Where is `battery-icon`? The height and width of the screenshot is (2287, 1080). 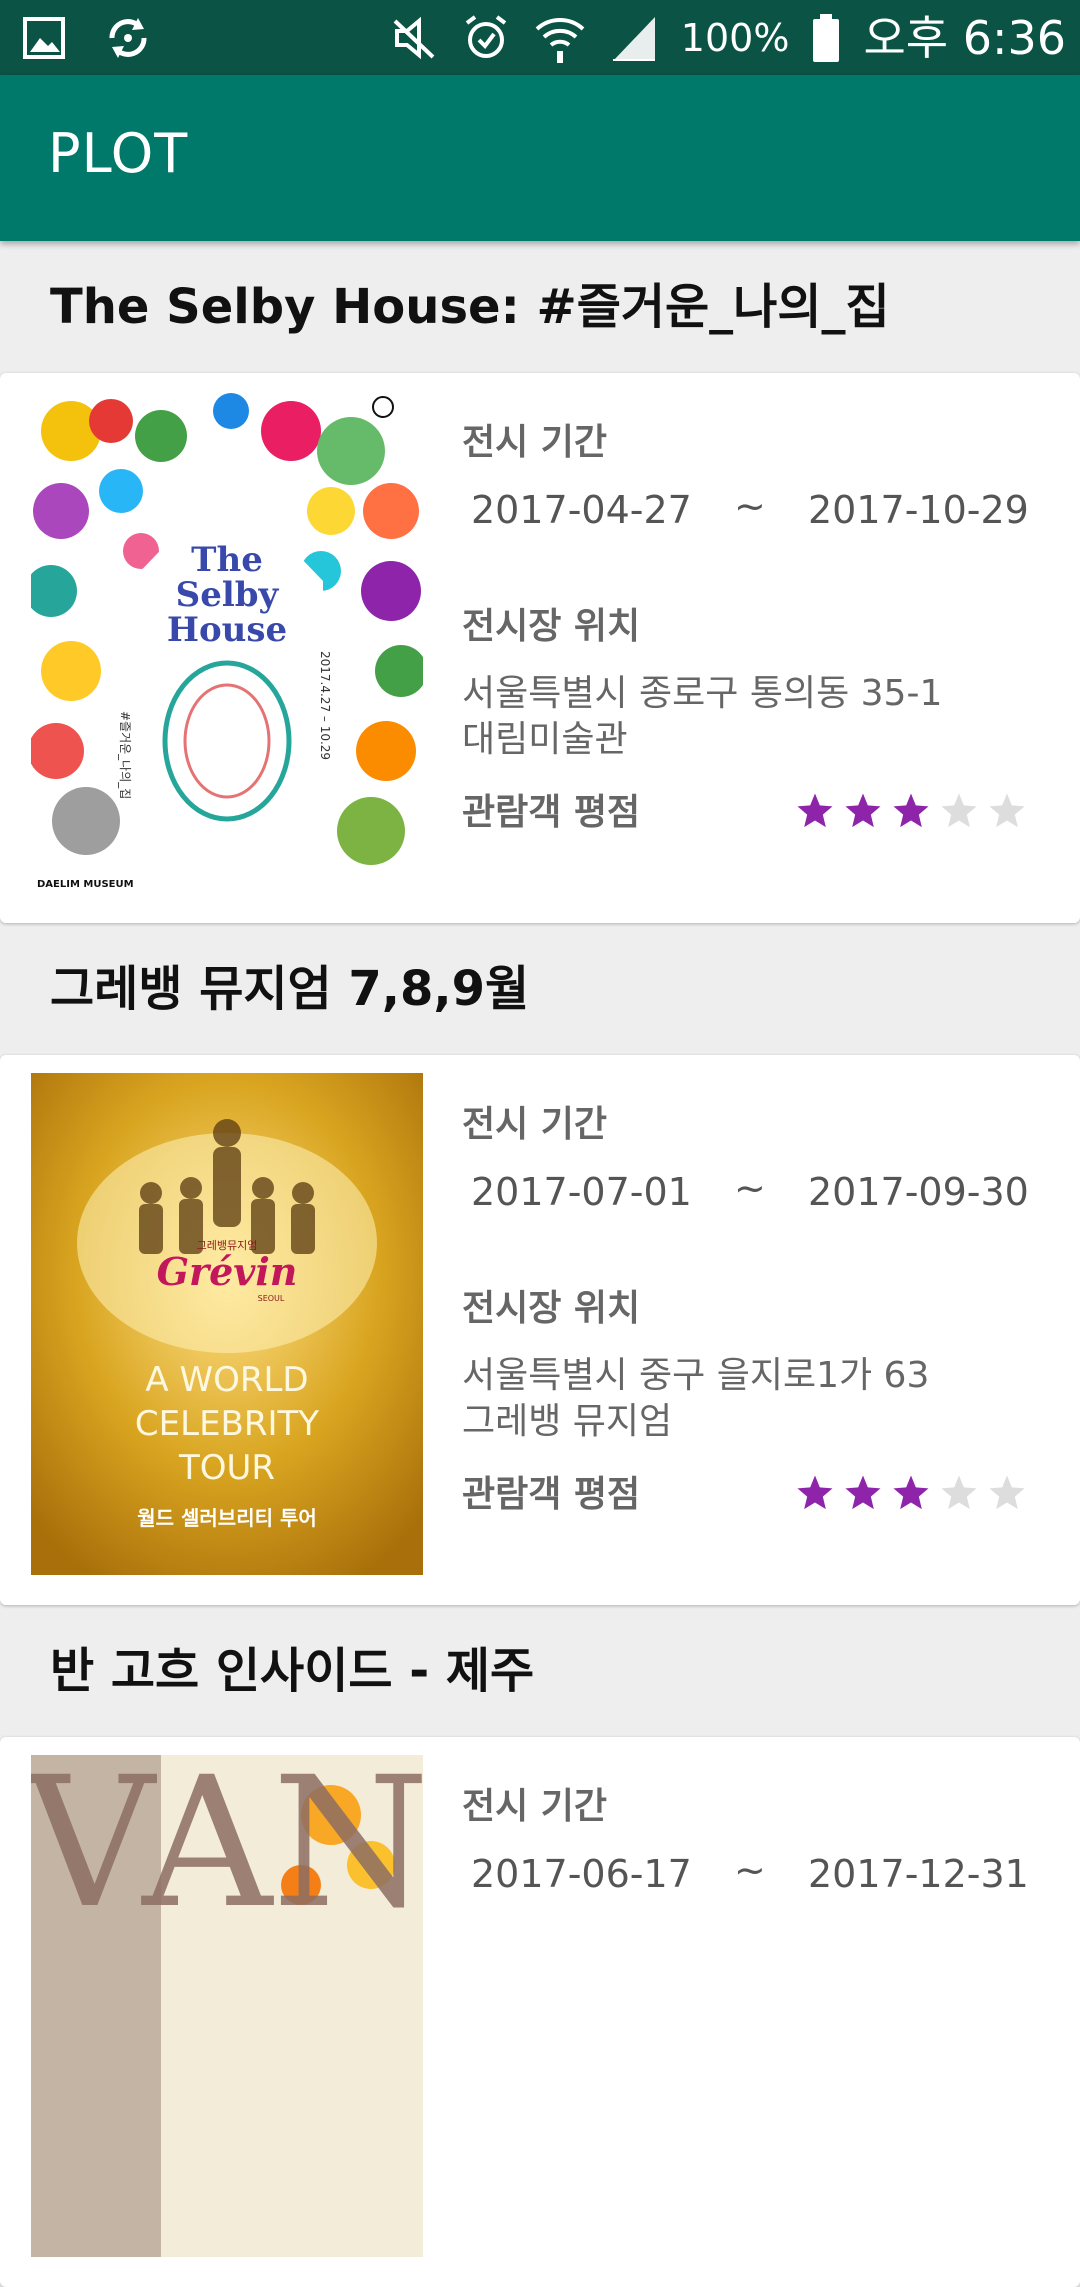
battery-icon is located at coordinates (826, 38).